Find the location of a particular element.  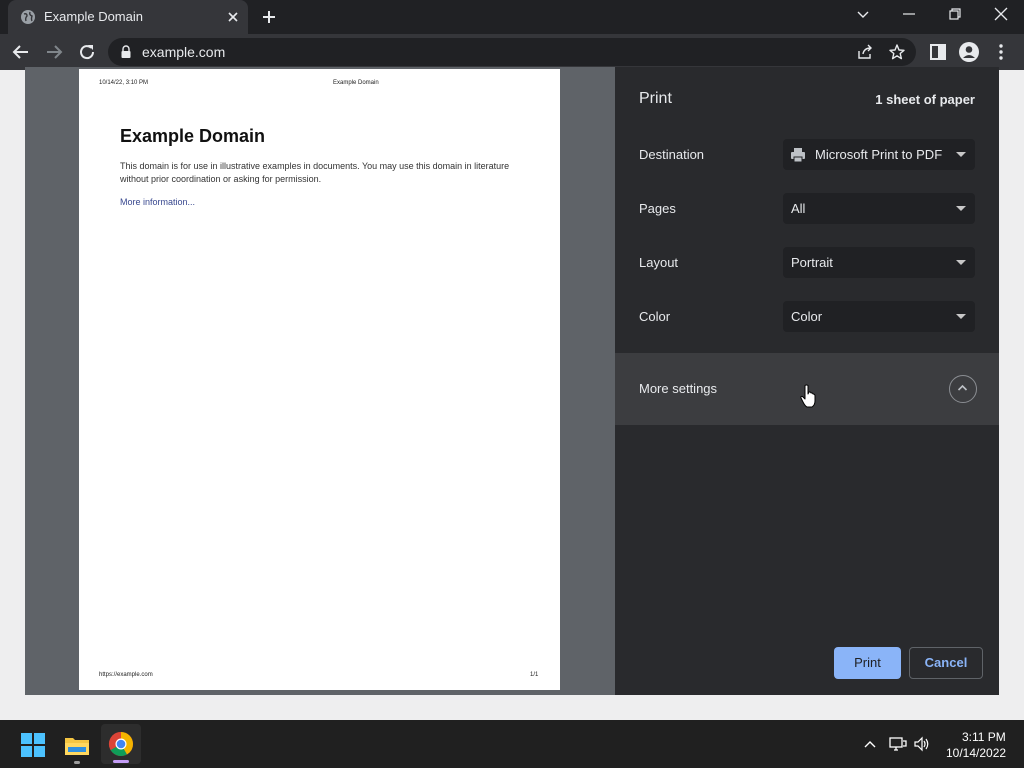

close-window-icon is located at coordinates (1001, 14).